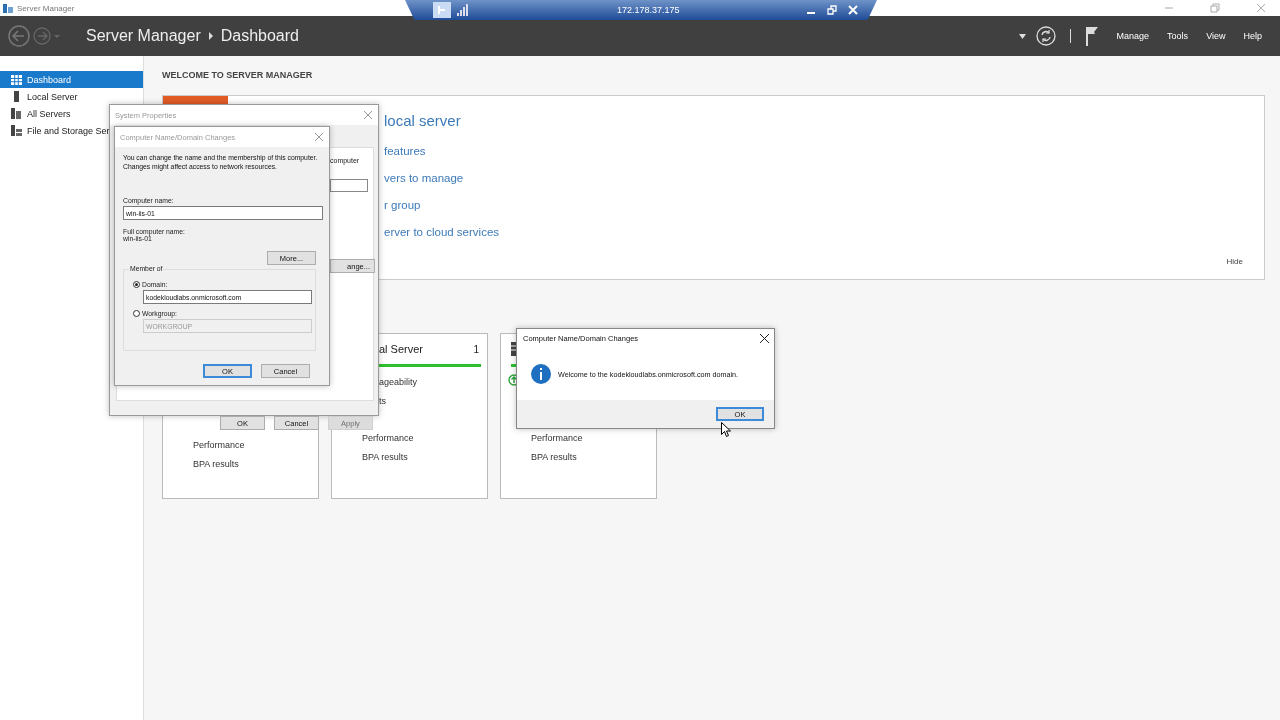 This screenshot has width=1280, height=720. I want to click on hide-link: Hide, so click(1234, 261).